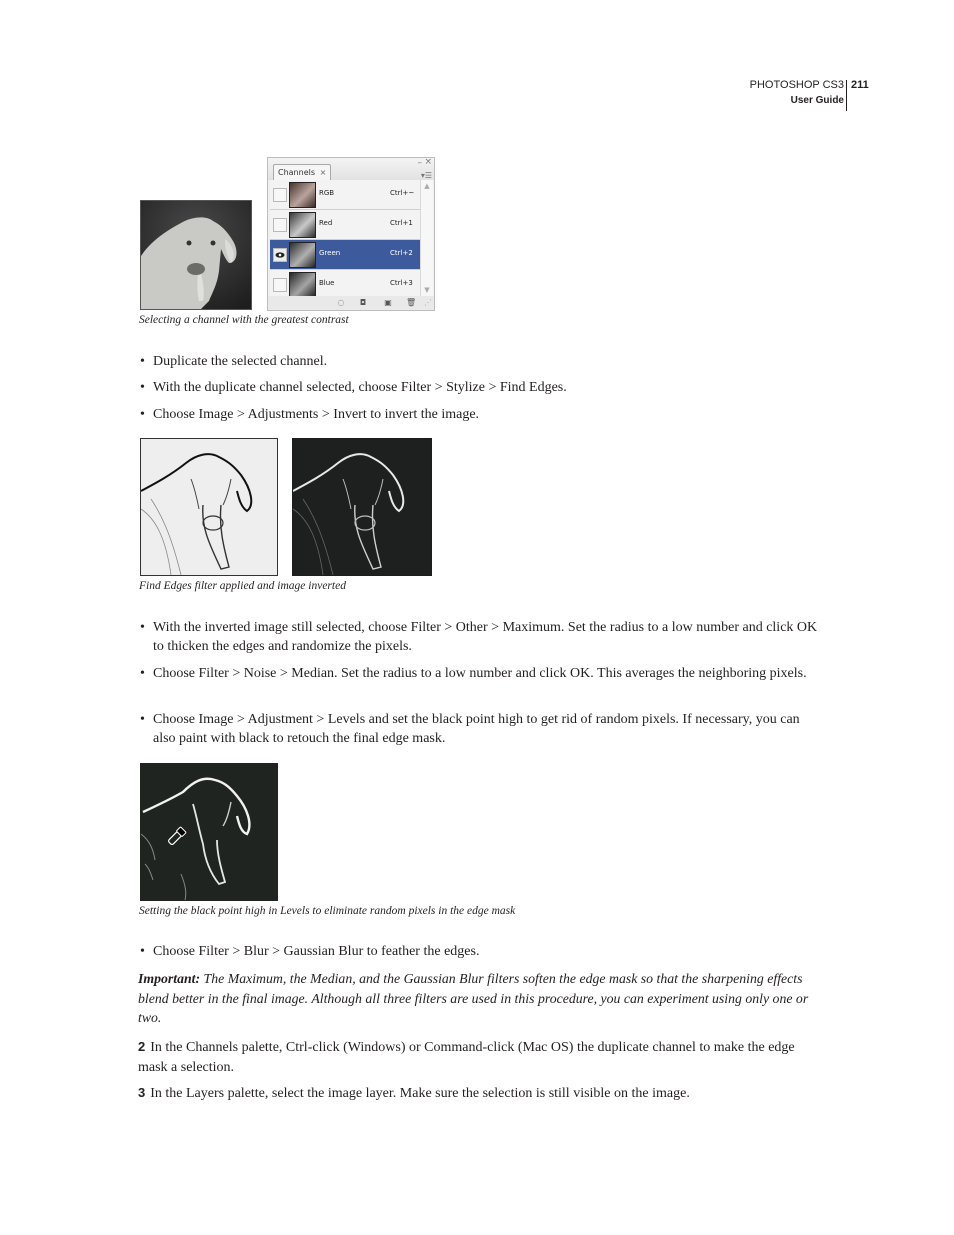 This screenshot has height=1235, width=954. What do you see at coordinates (240, 361) in the screenshot?
I see `list-item-text: Duplicate the selected channel.` at bounding box center [240, 361].